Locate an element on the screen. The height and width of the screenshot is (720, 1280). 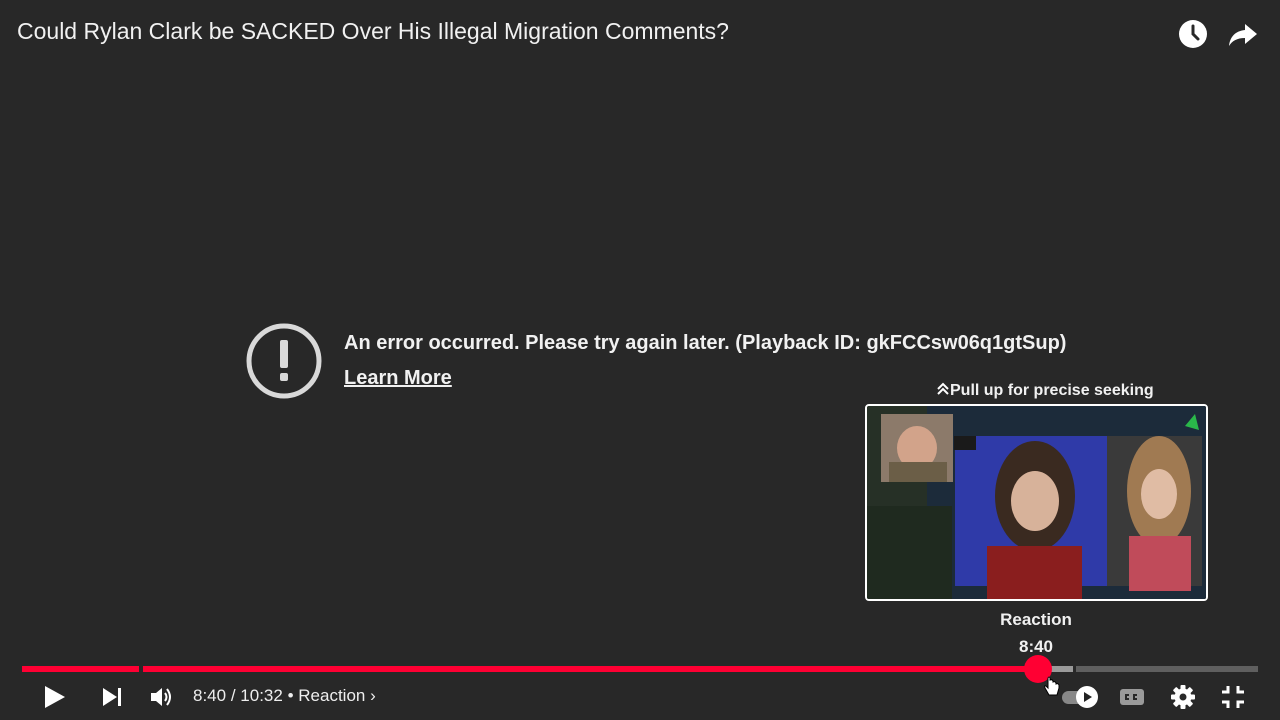
autoplay-toggle is located at coordinates (1081, 697).